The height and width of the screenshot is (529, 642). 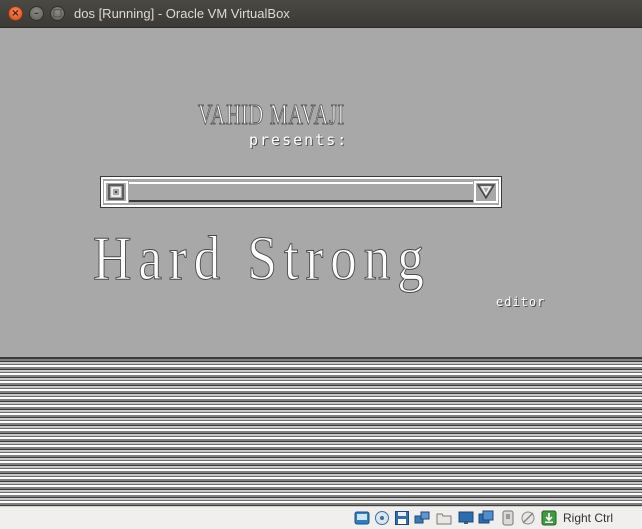 I want to click on optical-drive-icon, so click(x=382, y=518).